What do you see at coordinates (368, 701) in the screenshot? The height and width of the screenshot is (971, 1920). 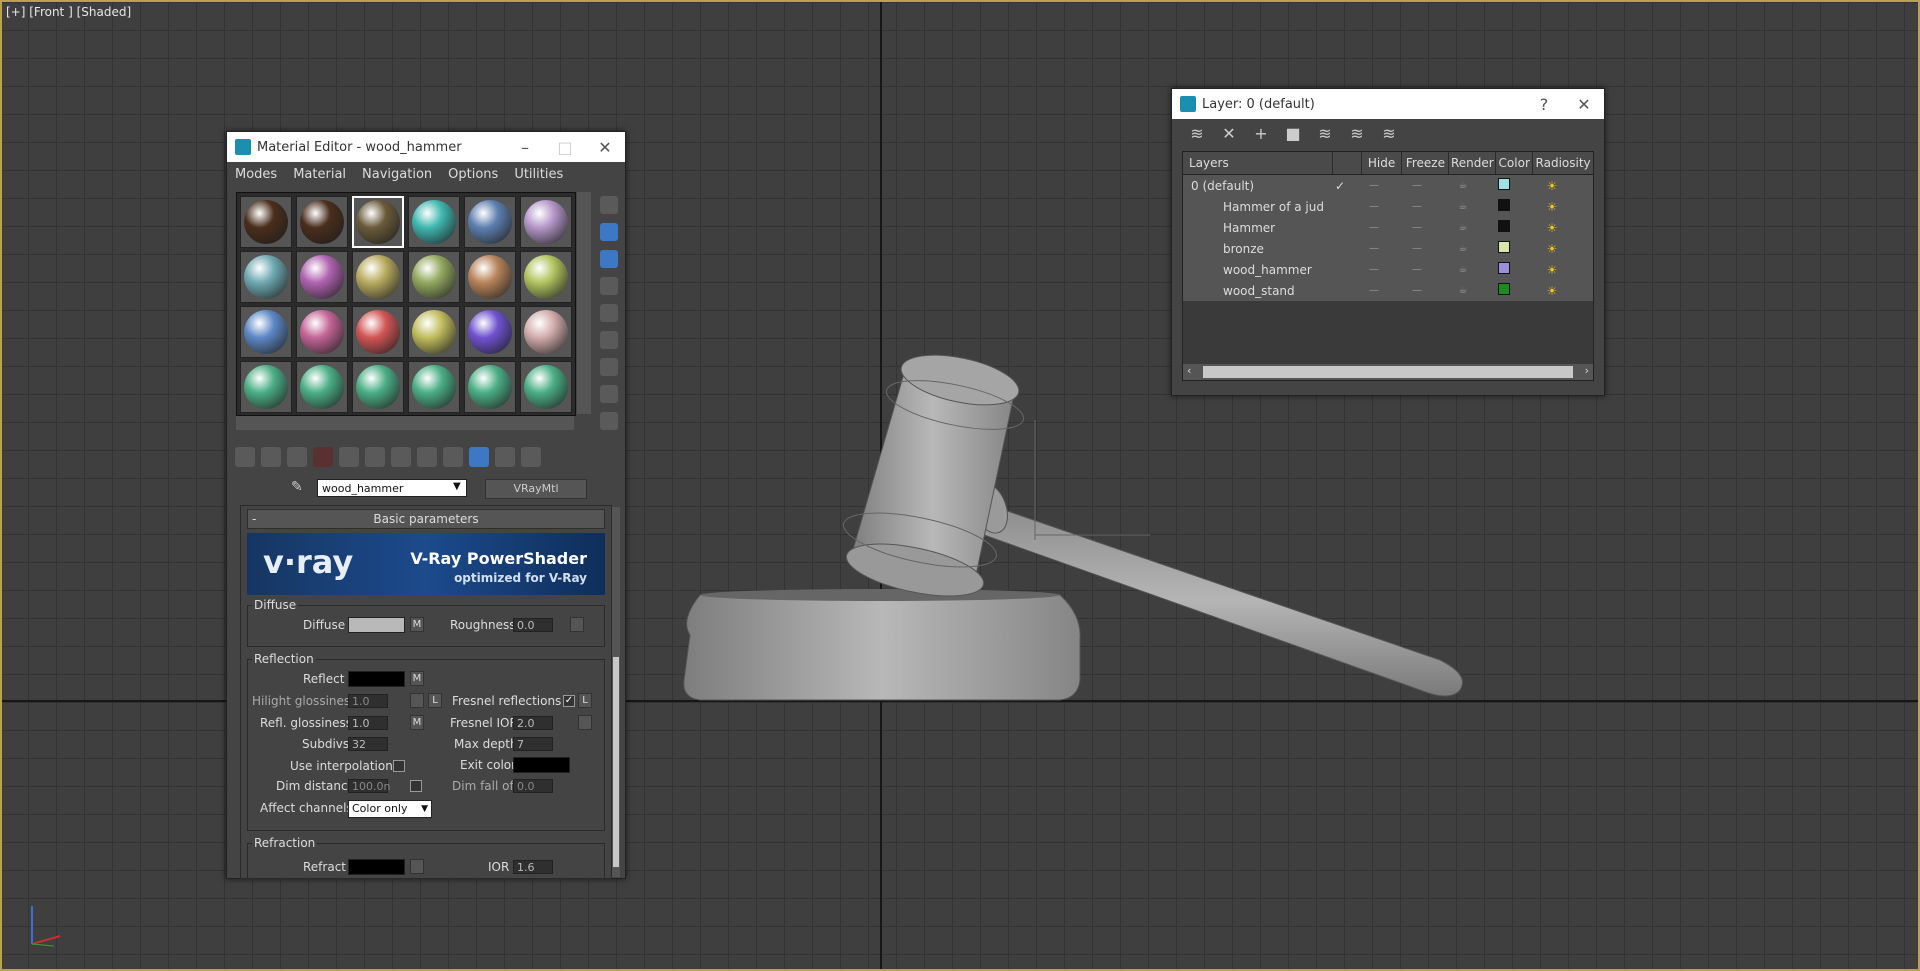 I see `hilight-glossiness-spinner: 1.0` at bounding box center [368, 701].